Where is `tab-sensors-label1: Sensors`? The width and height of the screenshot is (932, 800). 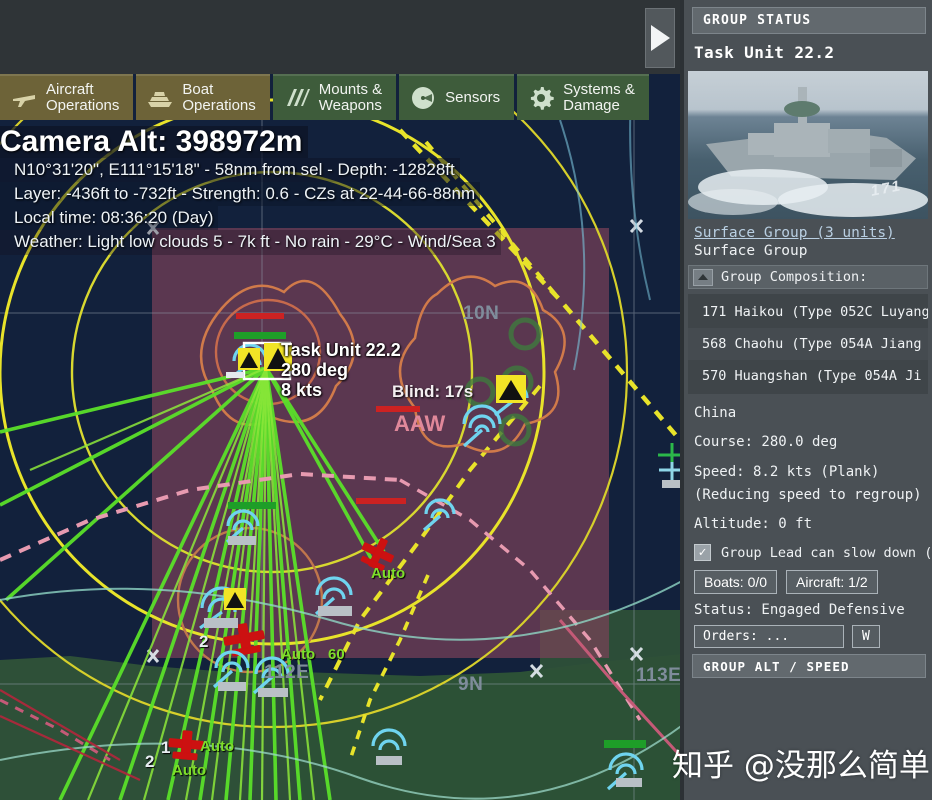 tab-sensors-label1: Sensors is located at coordinates (473, 97).